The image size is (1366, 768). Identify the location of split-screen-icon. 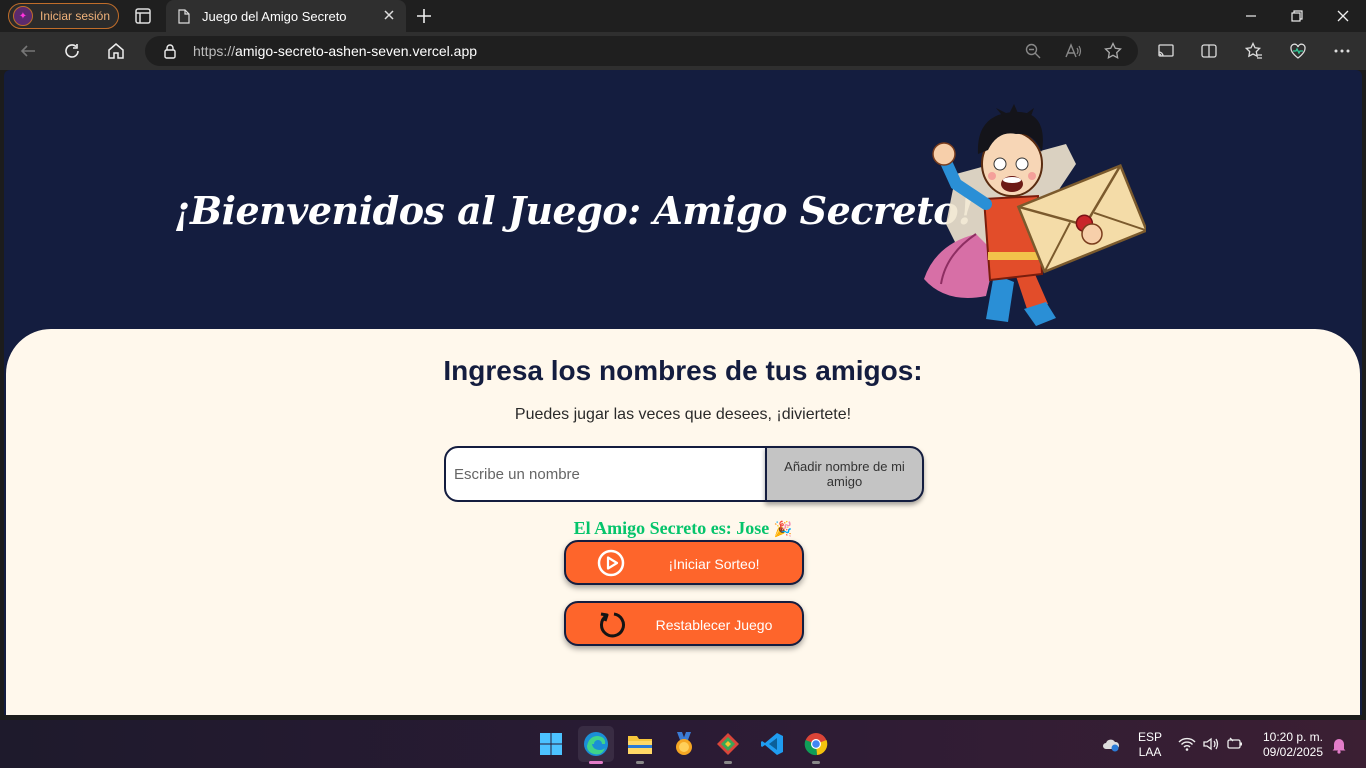
(1209, 51).